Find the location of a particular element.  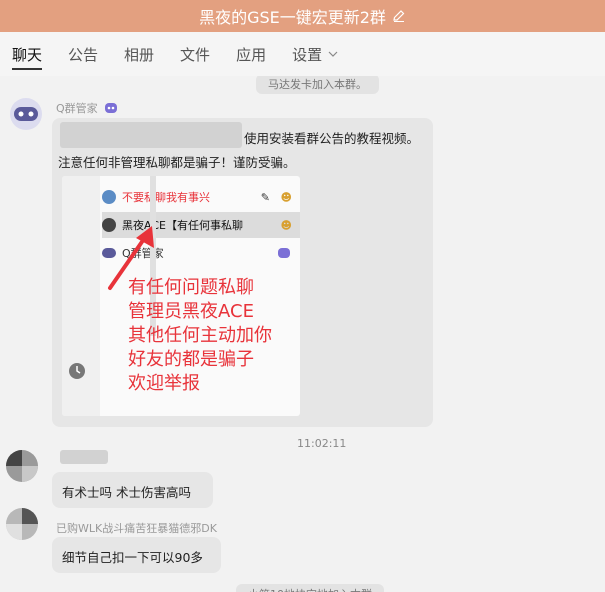

tab-apps: 应用 is located at coordinates (251, 54).